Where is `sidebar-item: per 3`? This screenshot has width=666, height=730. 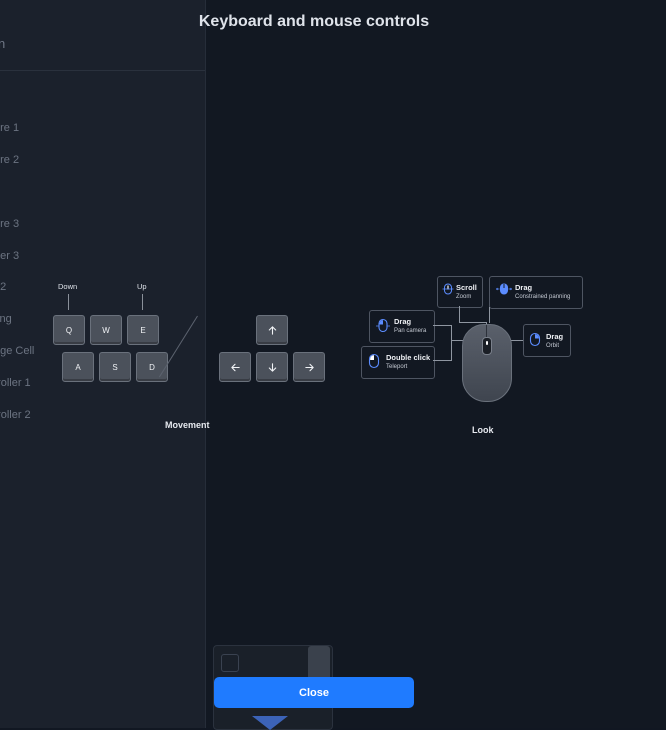
sidebar-item: per 3 is located at coordinates (9, 256).